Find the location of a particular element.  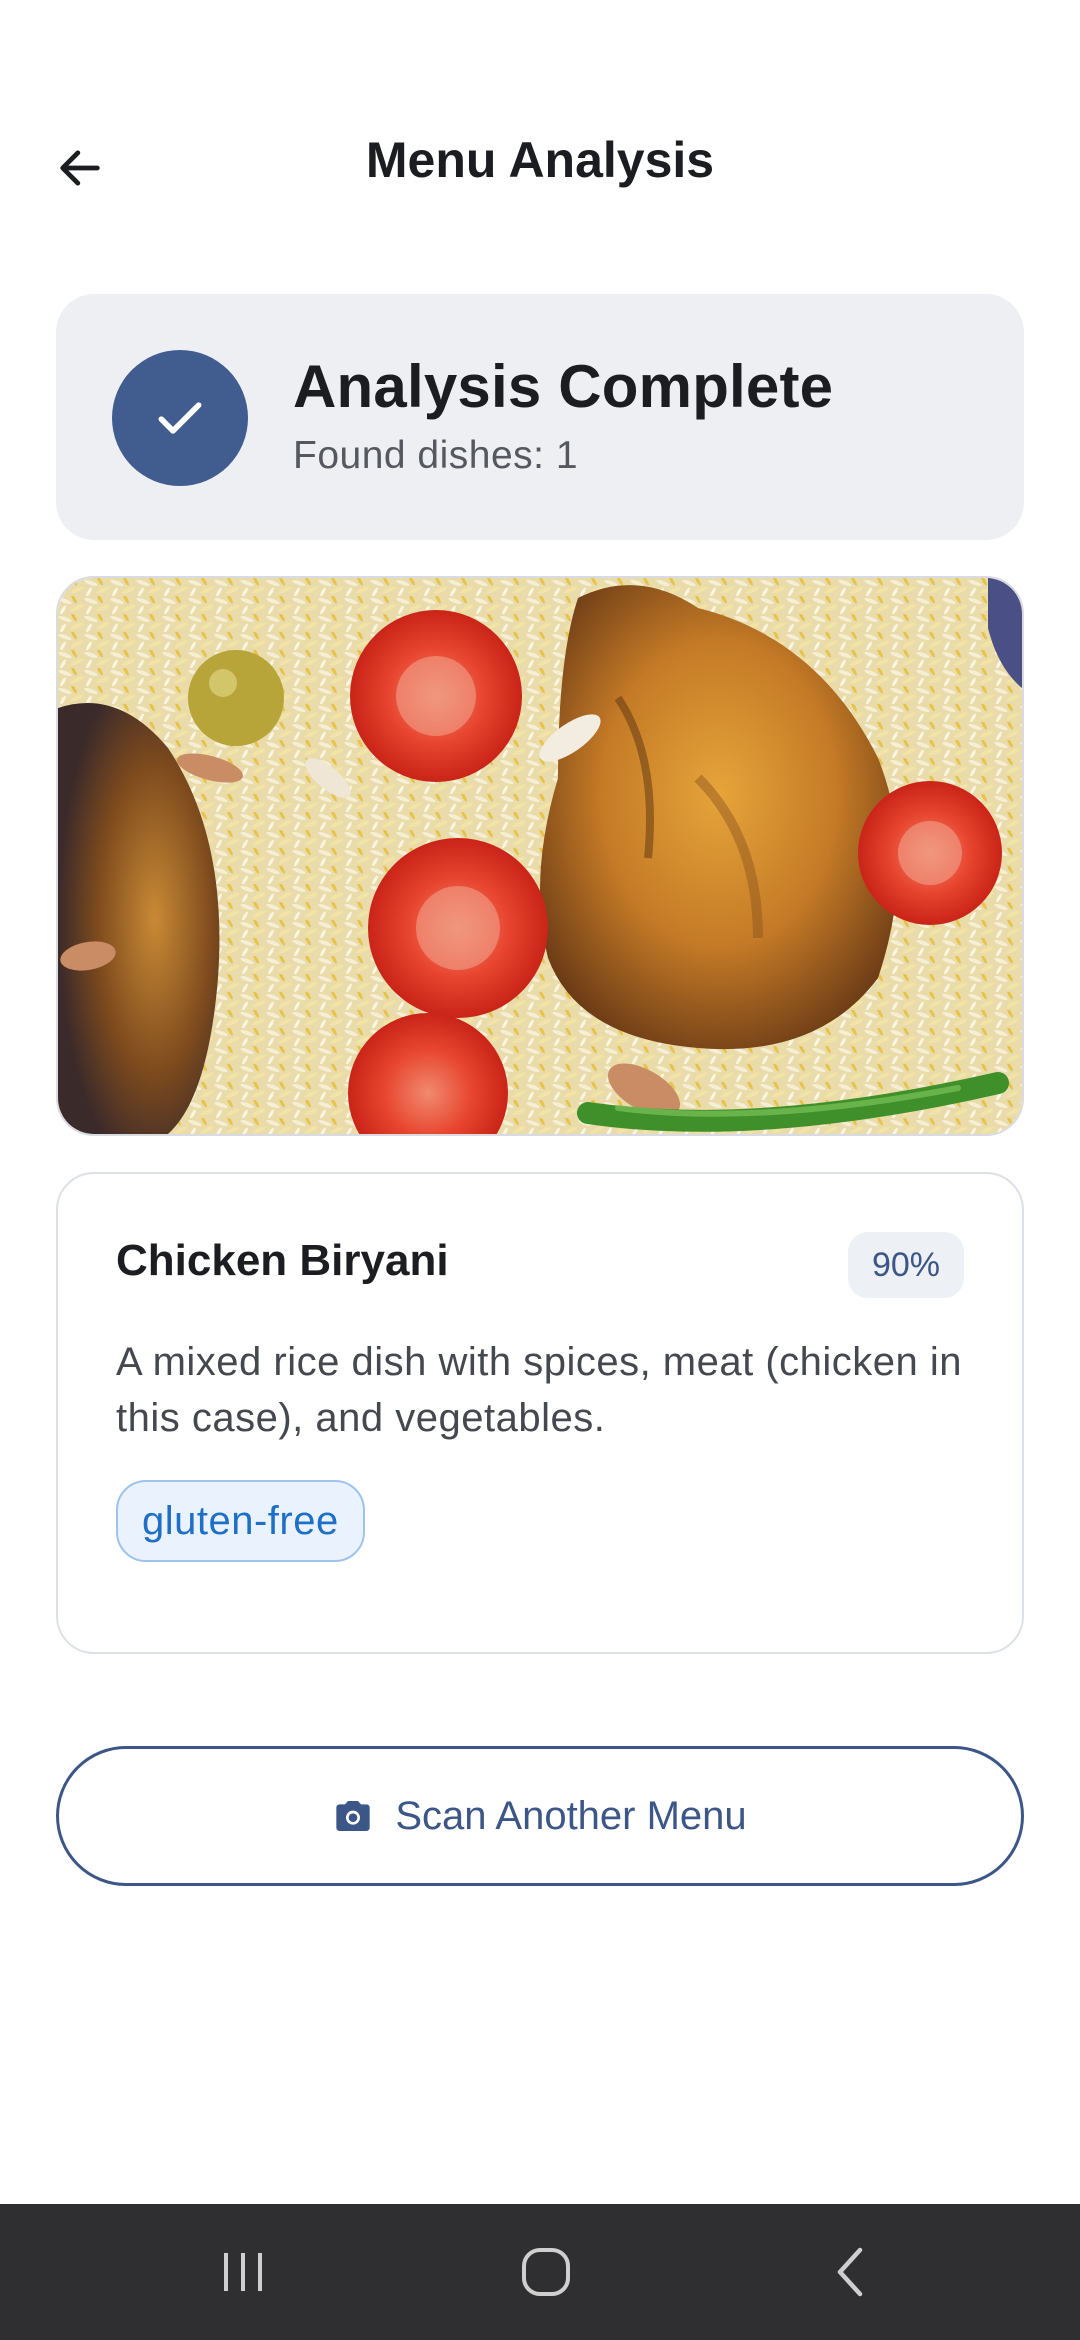

check-icon is located at coordinates (180, 418).